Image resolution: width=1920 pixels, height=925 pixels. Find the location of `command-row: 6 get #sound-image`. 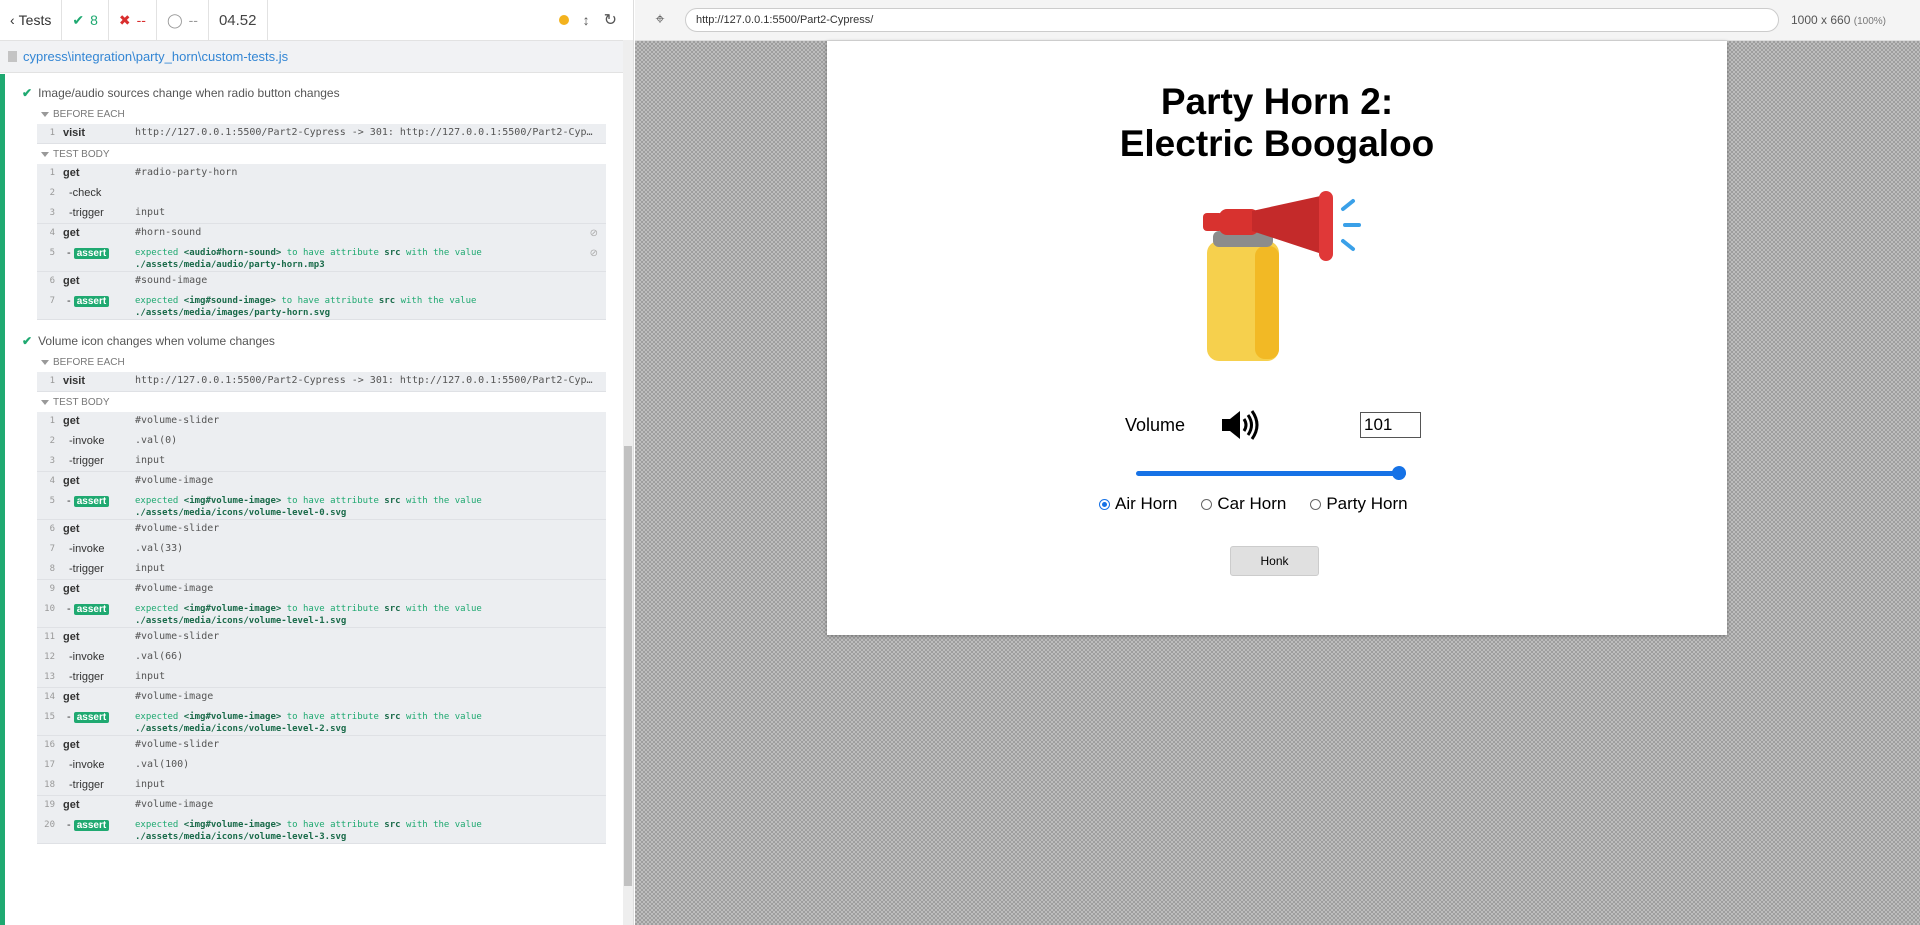

command-row: 6 get #sound-image is located at coordinates (321, 282).